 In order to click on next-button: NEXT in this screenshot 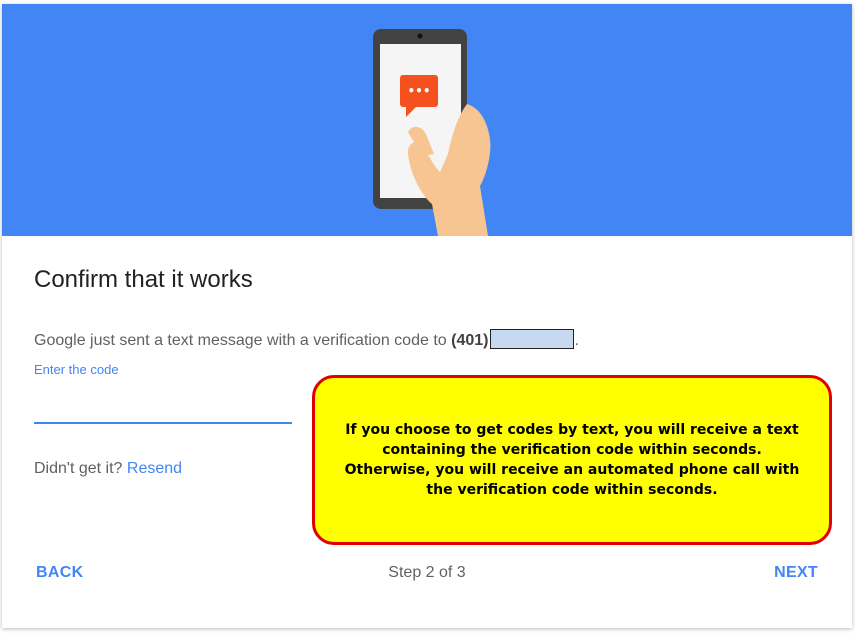, I will do `click(796, 573)`.